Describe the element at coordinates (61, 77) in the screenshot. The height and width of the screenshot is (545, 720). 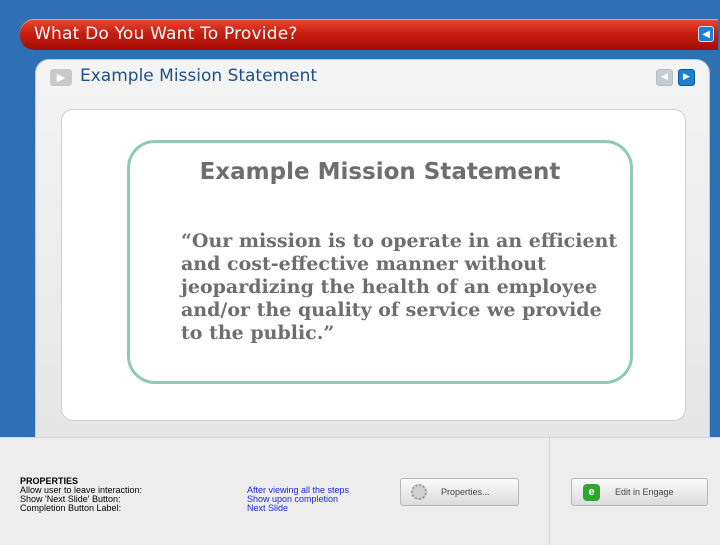
I see `step-indicator-icon: ▶` at that location.